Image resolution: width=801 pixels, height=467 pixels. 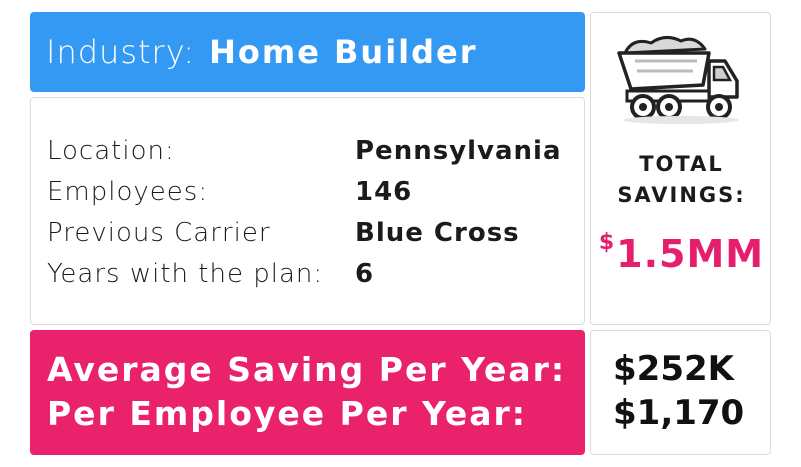 What do you see at coordinates (673, 369) in the screenshot?
I see `avg-saving-per-year-value: $252K` at bounding box center [673, 369].